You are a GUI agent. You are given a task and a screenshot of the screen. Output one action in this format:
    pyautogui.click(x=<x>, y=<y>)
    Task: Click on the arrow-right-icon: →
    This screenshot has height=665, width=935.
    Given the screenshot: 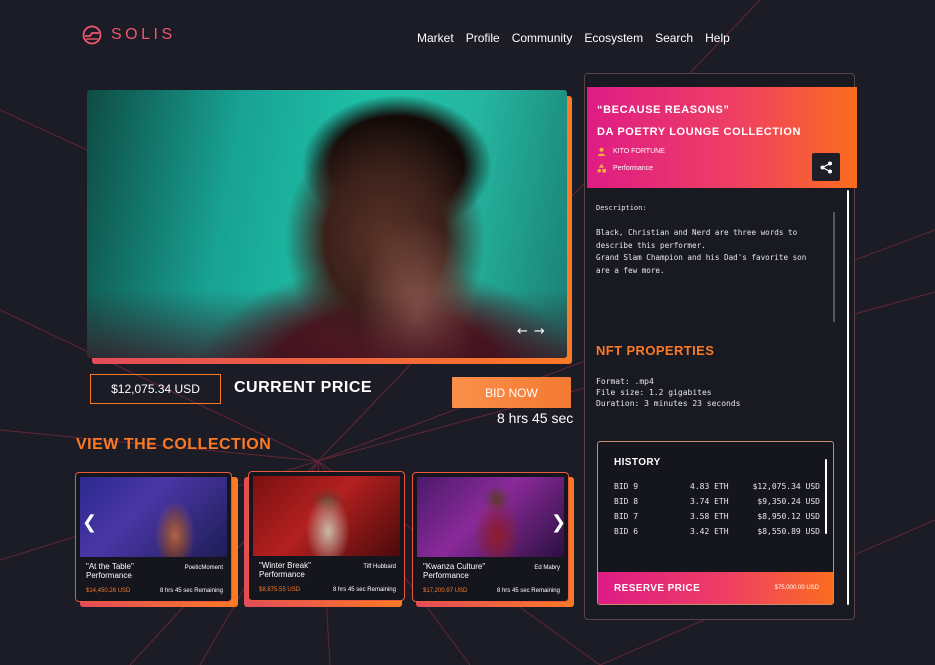 What is the action you would take?
    pyautogui.click(x=539, y=331)
    